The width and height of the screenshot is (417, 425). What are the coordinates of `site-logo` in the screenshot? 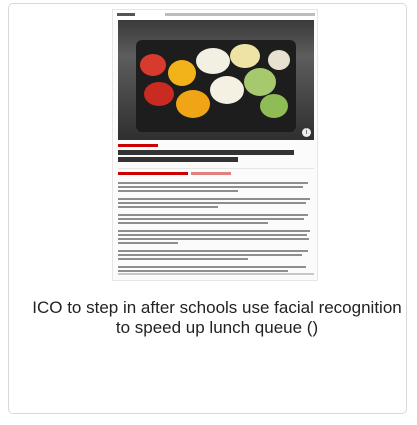 It's located at (126, 14).